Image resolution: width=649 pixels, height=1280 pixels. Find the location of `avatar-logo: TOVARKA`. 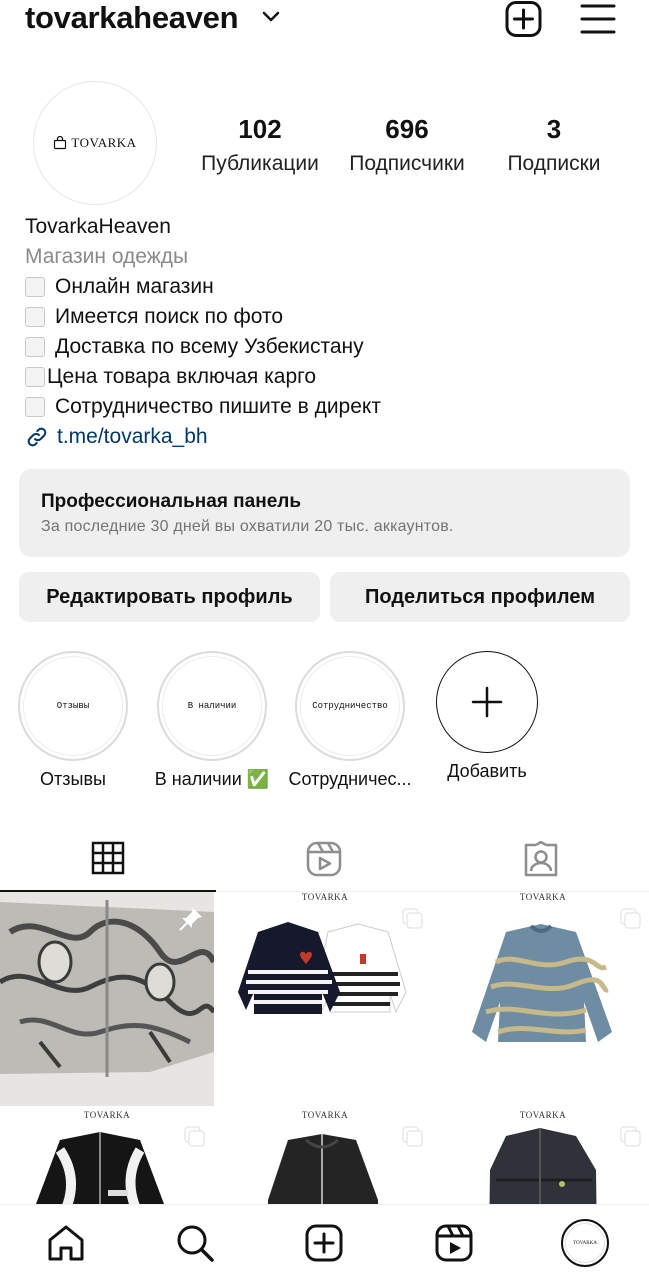

avatar-logo: TOVARKA is located at coordinates (94, 143).